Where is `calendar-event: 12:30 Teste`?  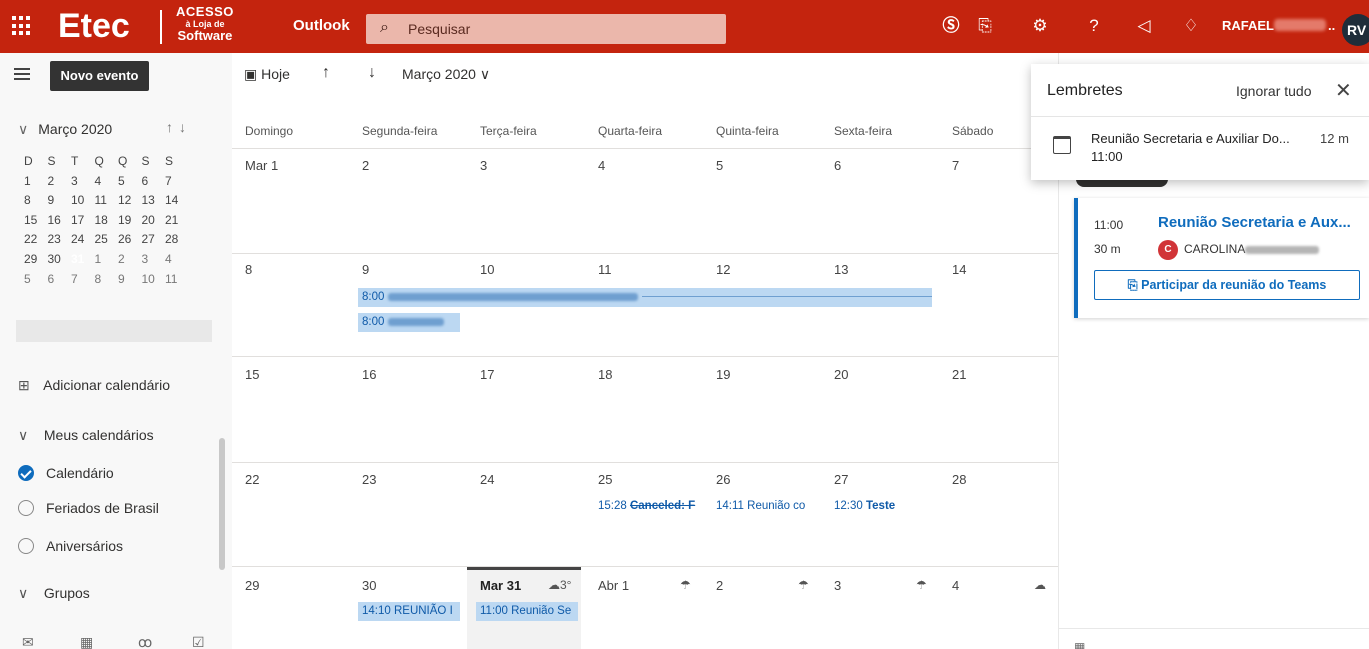
calendar-event: 12:30 Teste is located at coordinates (890, 506).